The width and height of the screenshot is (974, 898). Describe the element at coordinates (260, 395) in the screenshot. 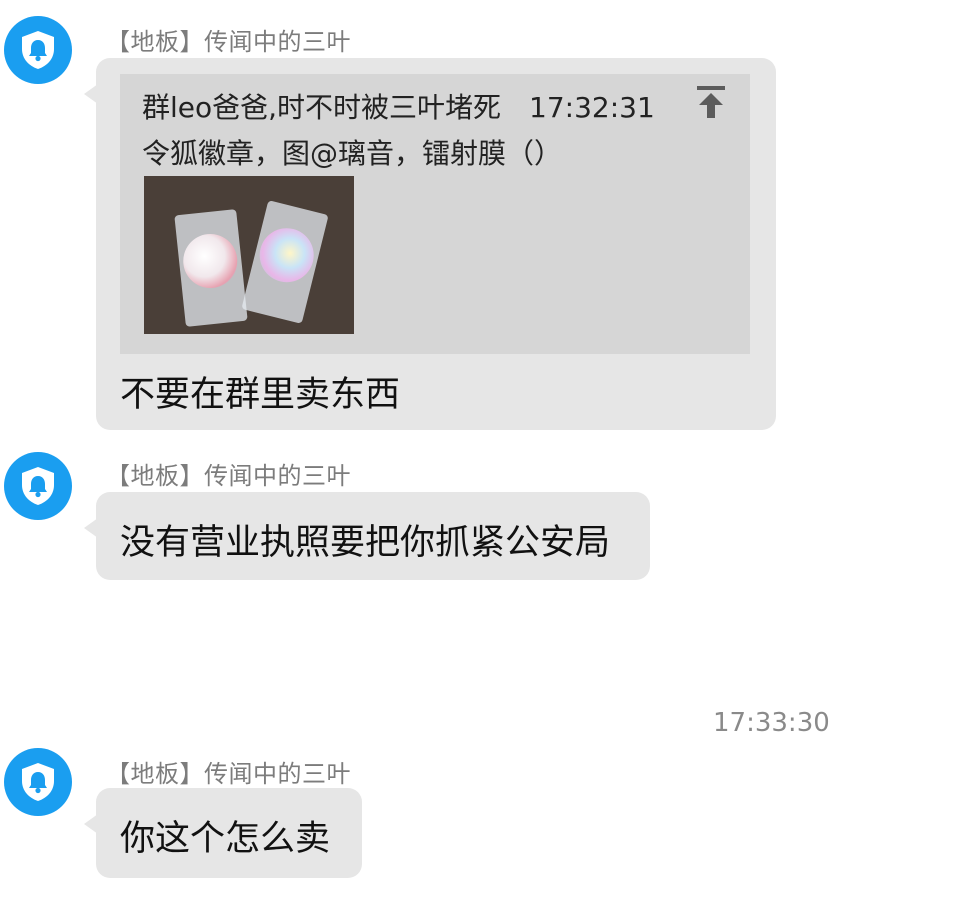

I see `message-text: 不要在群里卖东西` at that location.